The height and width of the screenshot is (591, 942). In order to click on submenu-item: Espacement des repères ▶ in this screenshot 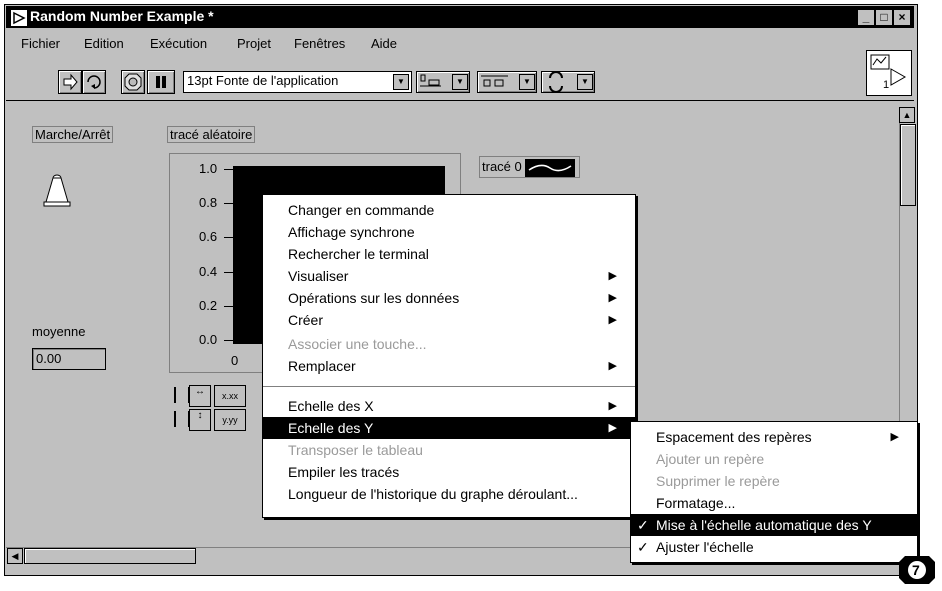, I will do `click(774, 437)`.